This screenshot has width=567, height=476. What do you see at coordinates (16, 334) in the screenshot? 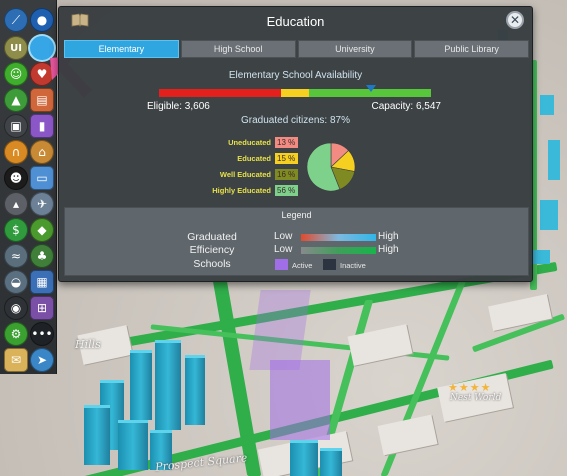
I see `settings-icon: ⚙` at bounding box center [16, 334].